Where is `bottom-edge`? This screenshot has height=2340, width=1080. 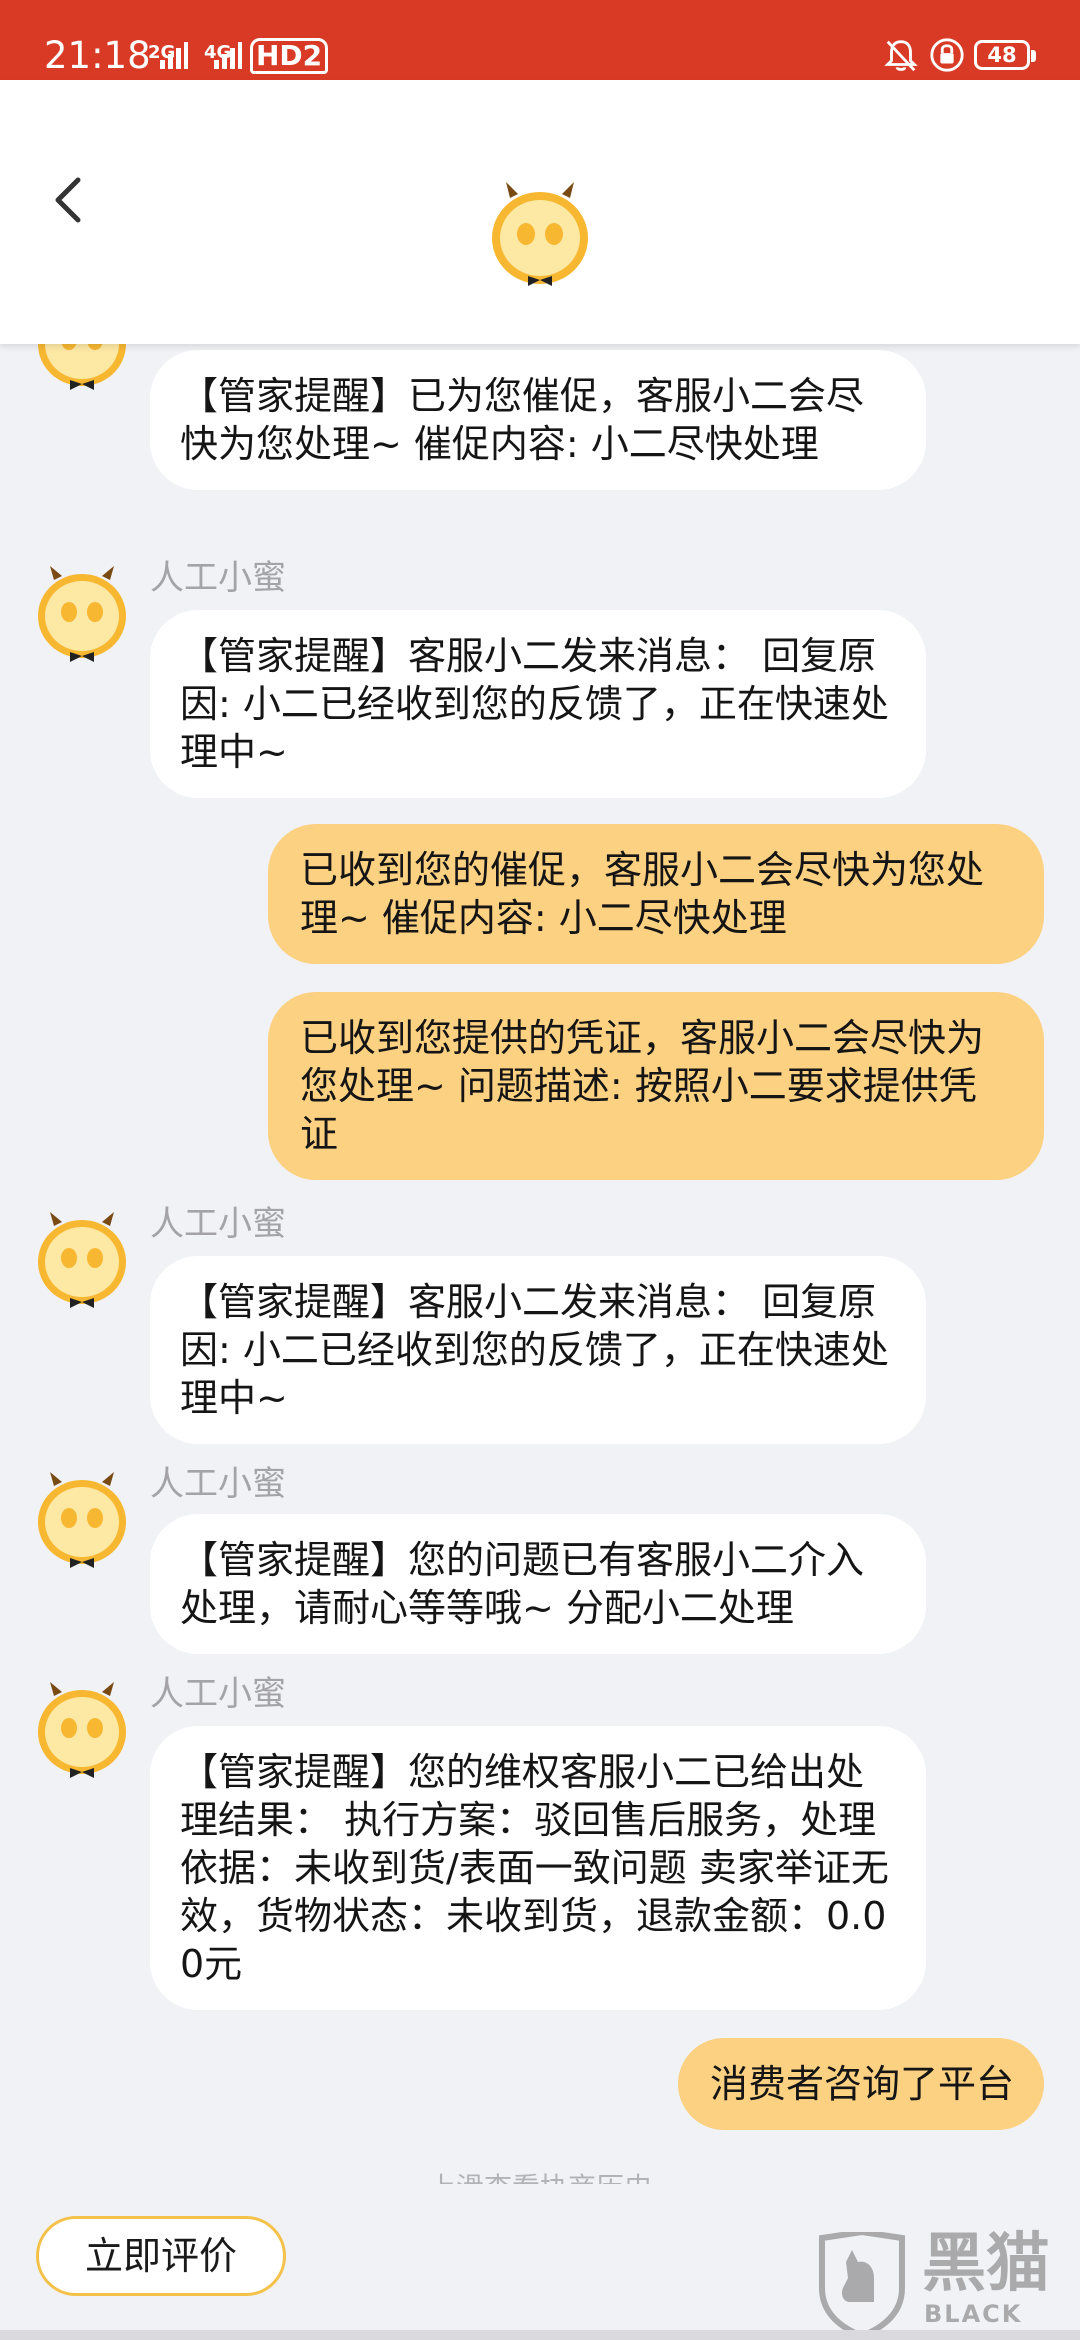
bottom-edge is located at coordinates (540, 2335).